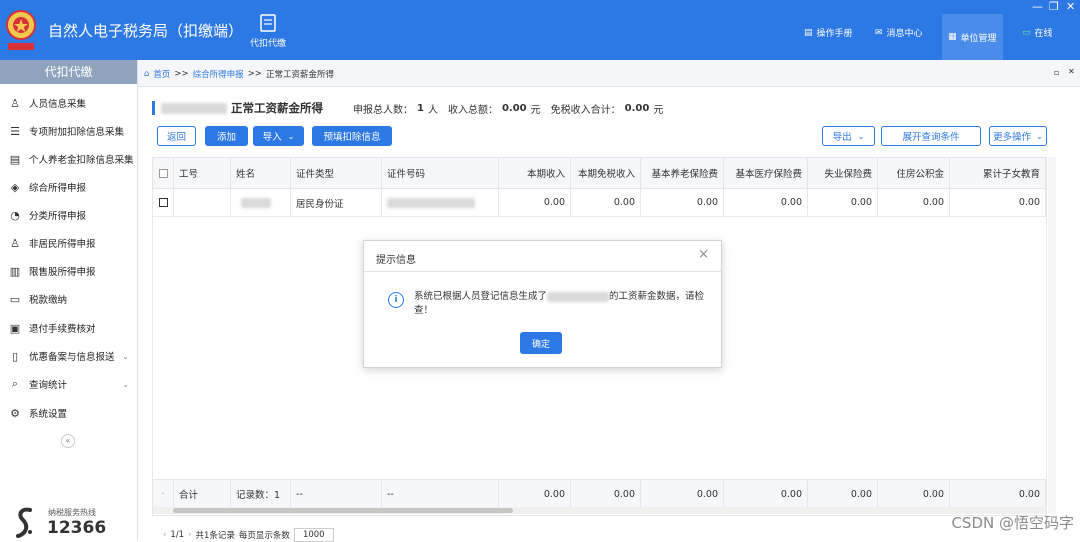 This screenshot has width=1080, height=542. Describe the element at coordinates (163, 202) in the screenshot. I see `row-checkbox` at that location.